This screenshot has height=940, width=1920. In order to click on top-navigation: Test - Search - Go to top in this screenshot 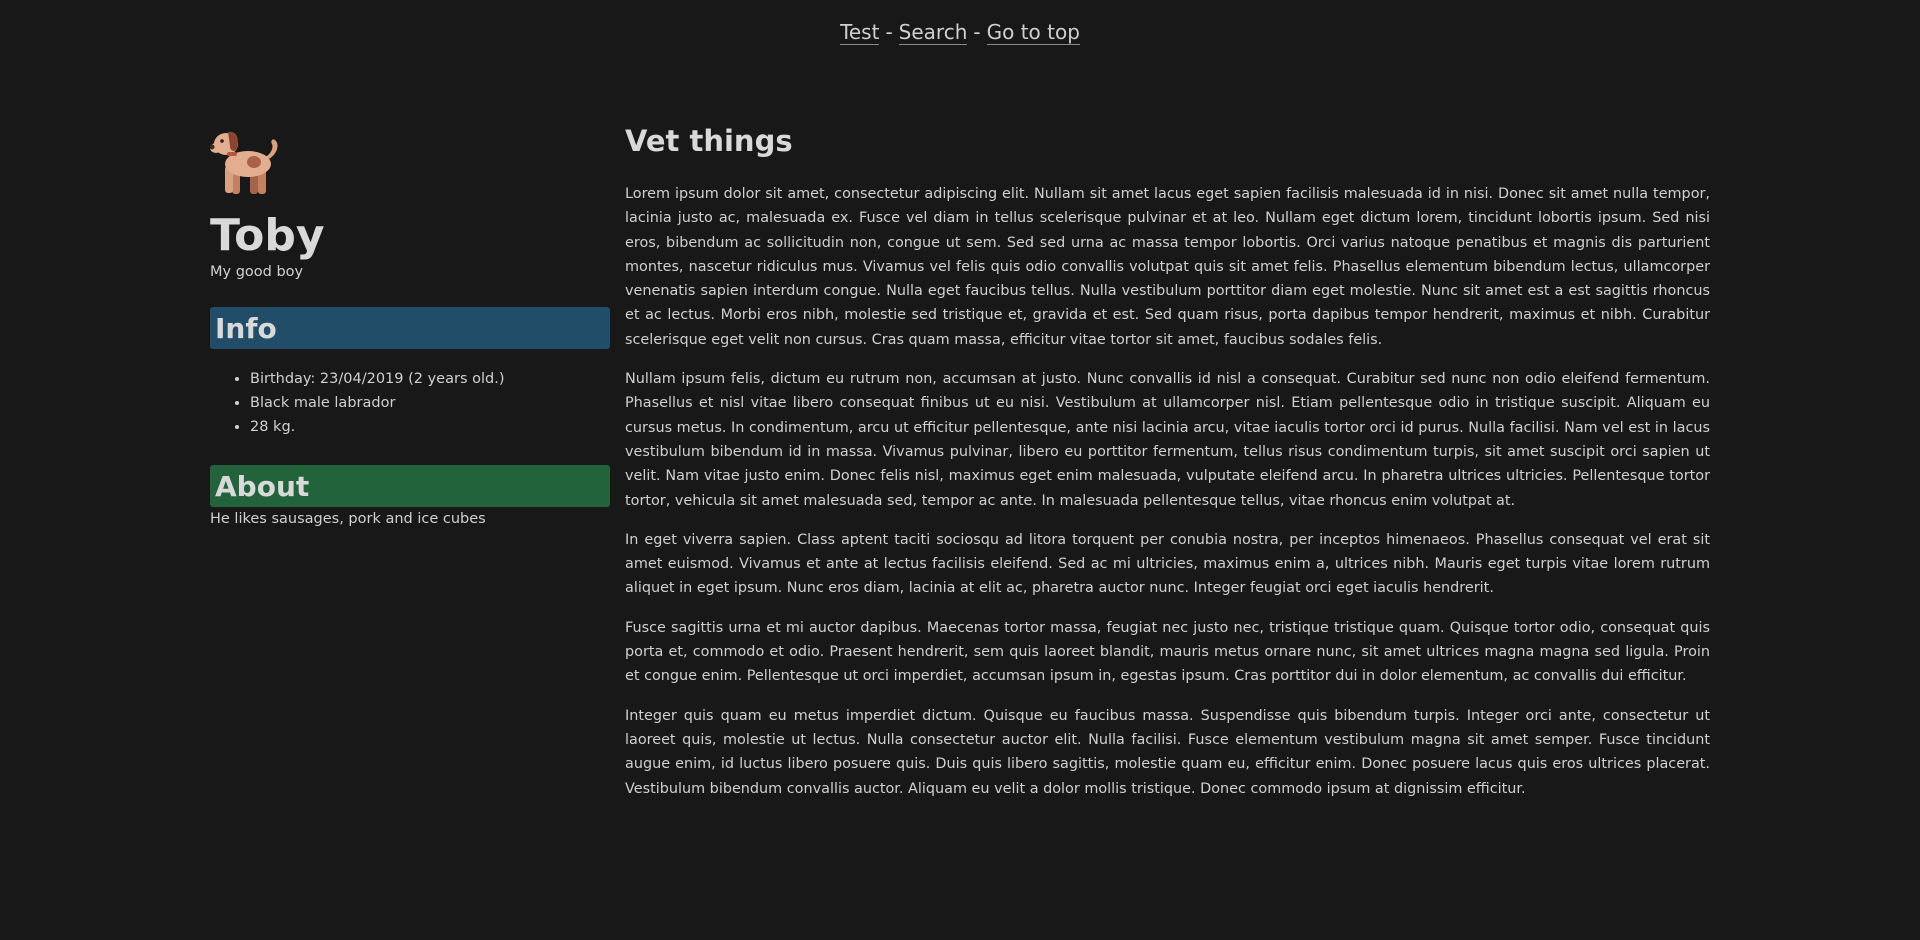, I will do `click(960, 32)`.